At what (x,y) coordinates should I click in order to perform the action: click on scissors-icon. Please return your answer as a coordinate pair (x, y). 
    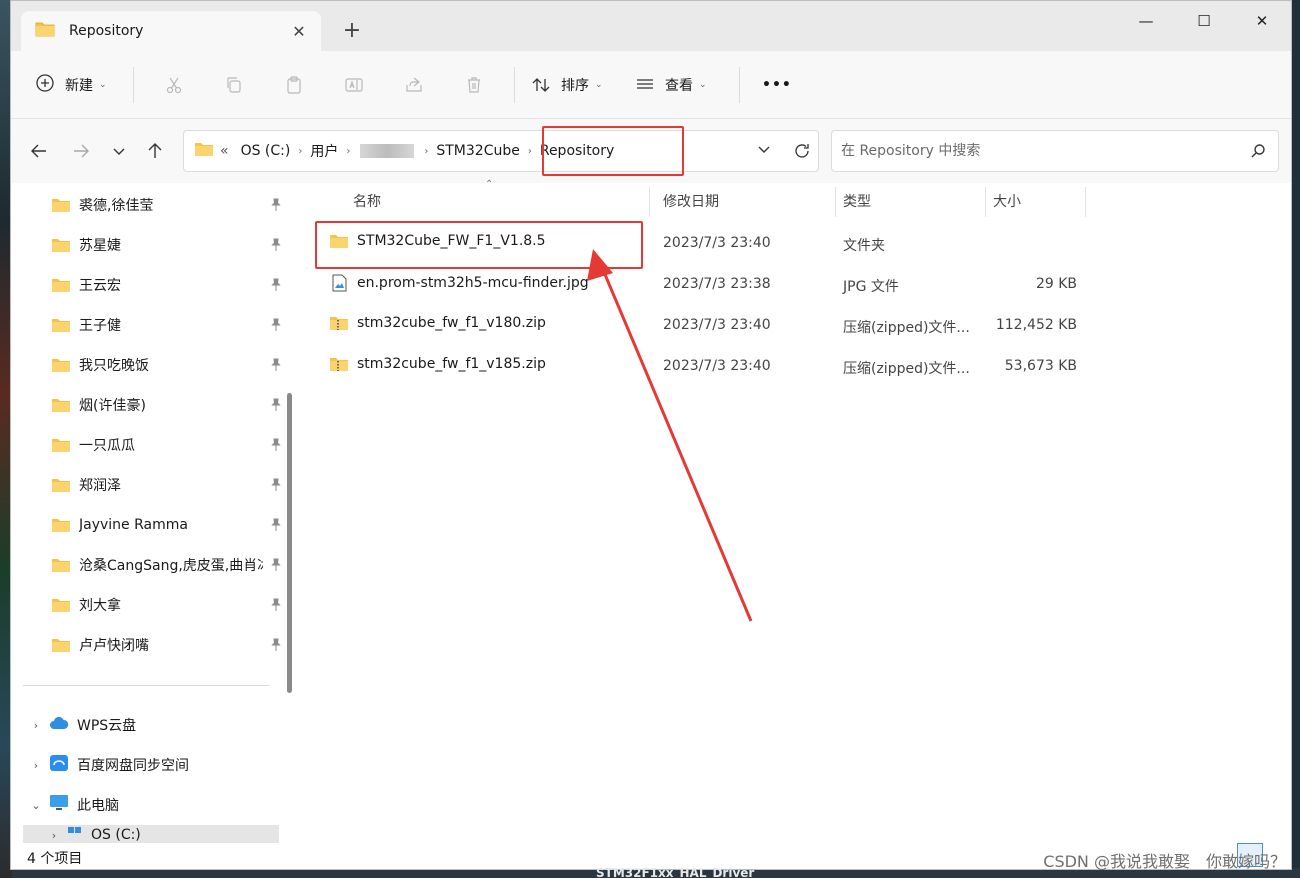
    Looking at the image, I should click on (174, 85).